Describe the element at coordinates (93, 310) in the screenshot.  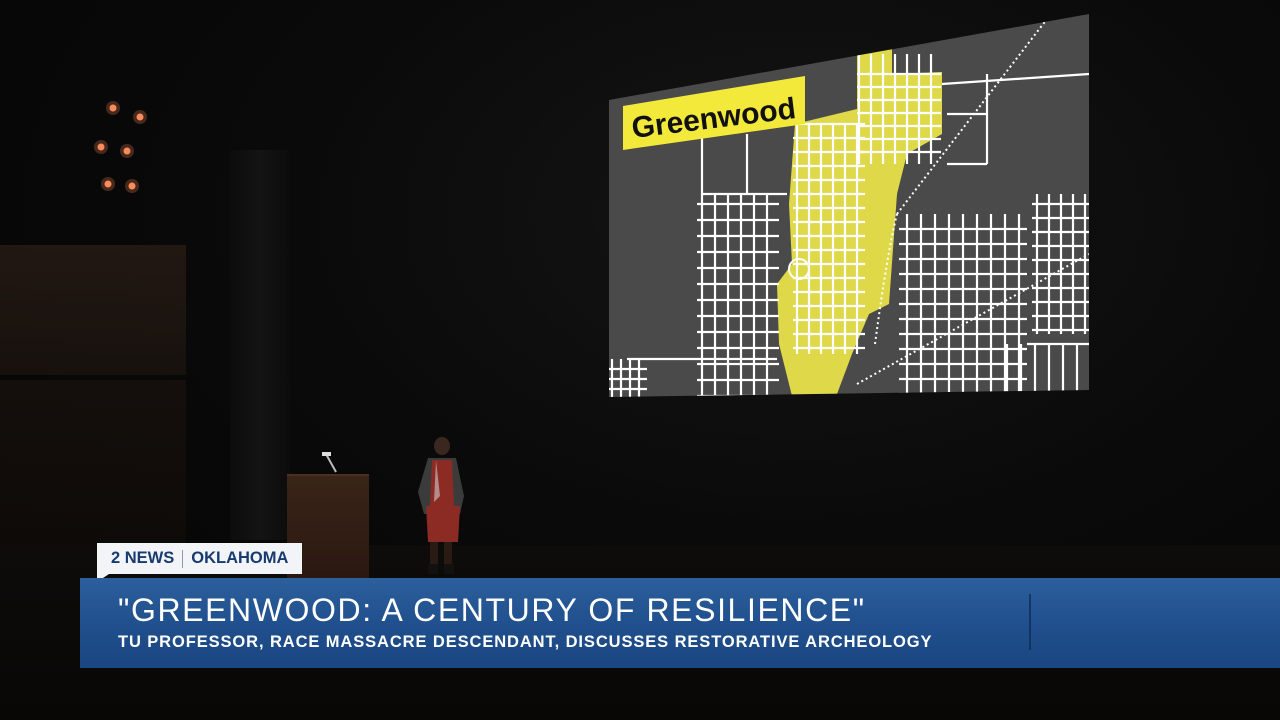
I see `wall-panel` at that location.